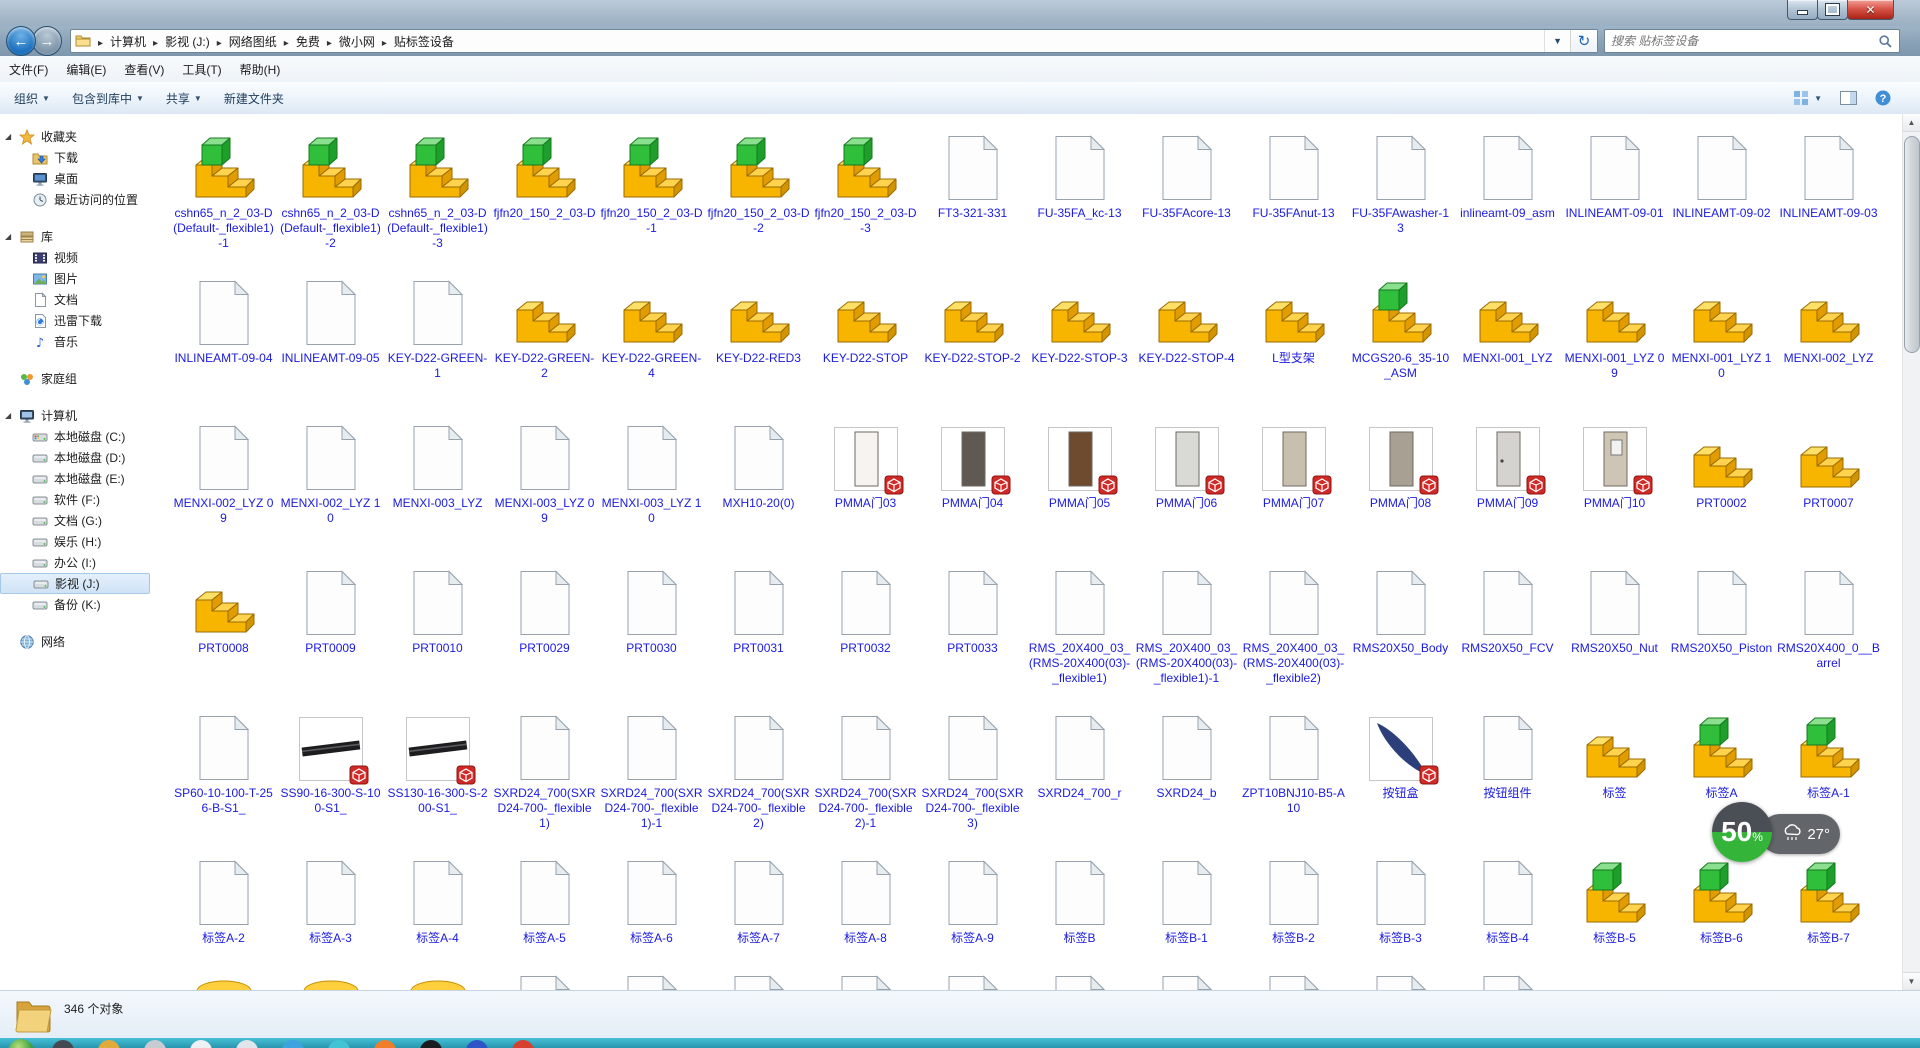 The image size is (1920, 1048). What do you see at coordinates (254, 98) in the screenshot?
I see `toolbar-button: 新建文件夹` at bounding box center [254, 98].